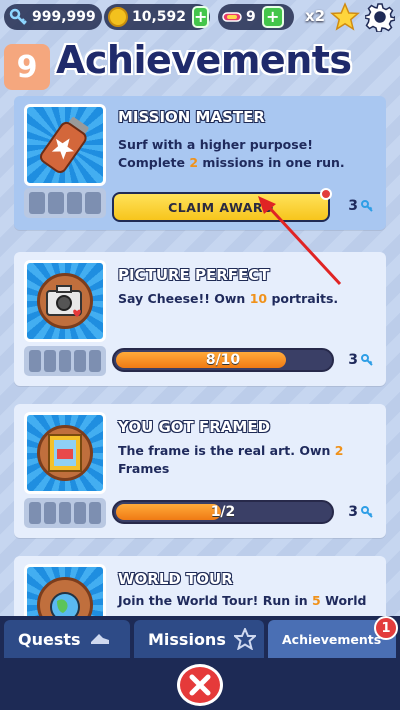 The height and width of the screenshot is (710, 400). What do you see at coordinates (228, 298) in the screenshot?
I see `achievement-description: Say Cheese!! Own 10 portraits.` at bounding box center [228, 298].